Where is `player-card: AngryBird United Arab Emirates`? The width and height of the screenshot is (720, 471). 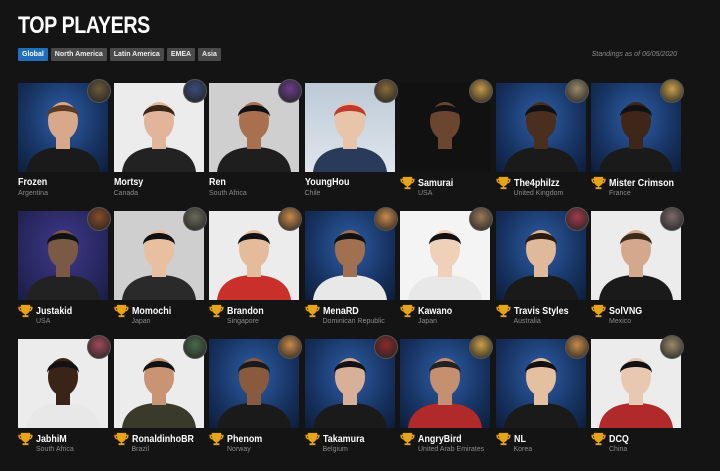
player-card: AngryBird United Arab Emirates is located at coordinates (446, 401).